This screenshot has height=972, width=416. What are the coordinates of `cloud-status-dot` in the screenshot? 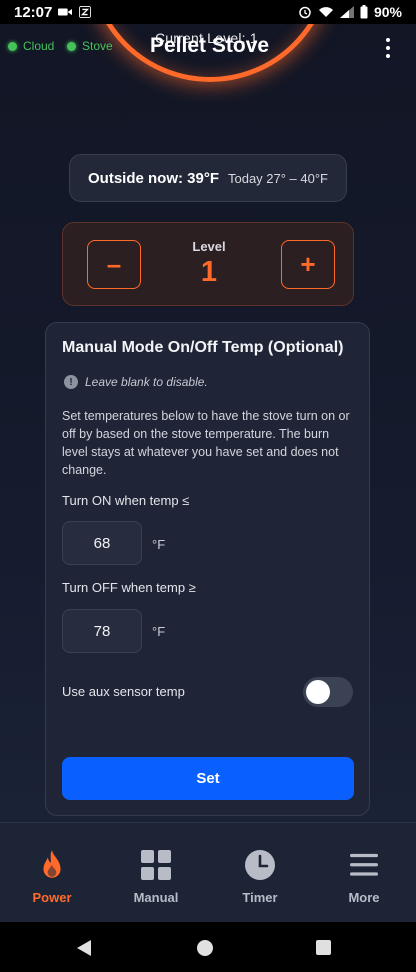 It's located at (12, 46).